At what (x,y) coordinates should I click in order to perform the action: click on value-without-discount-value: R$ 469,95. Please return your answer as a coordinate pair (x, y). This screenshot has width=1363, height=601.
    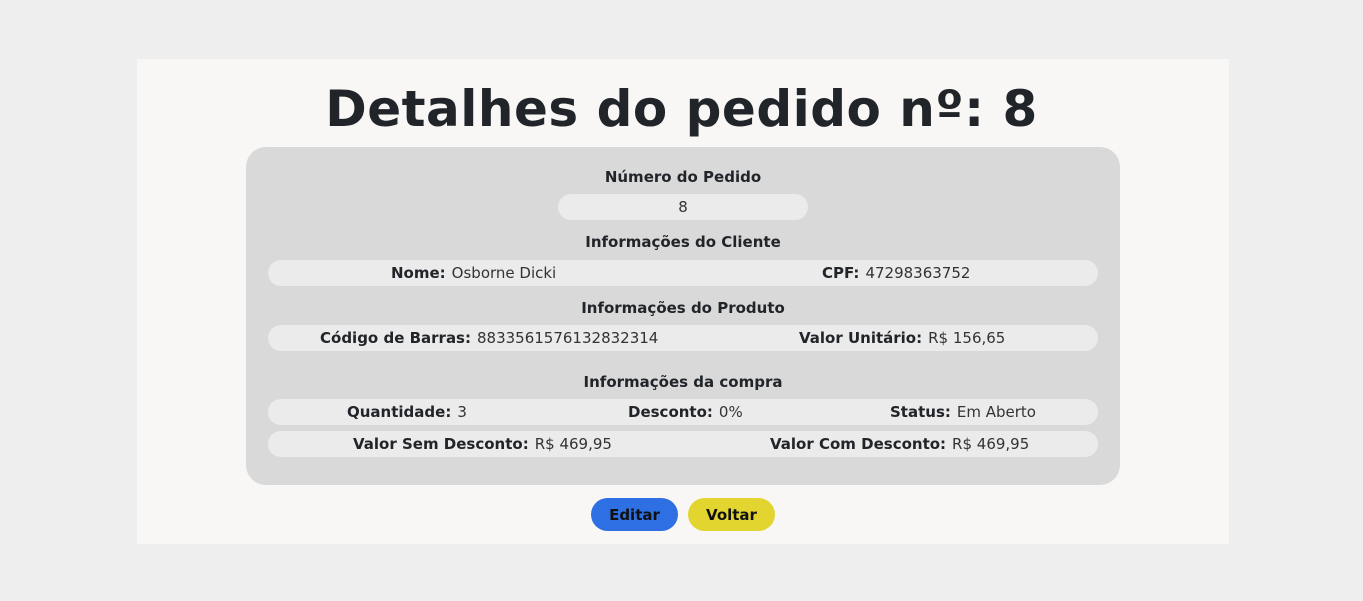
    Looking at the image, I should click on (573, 444).